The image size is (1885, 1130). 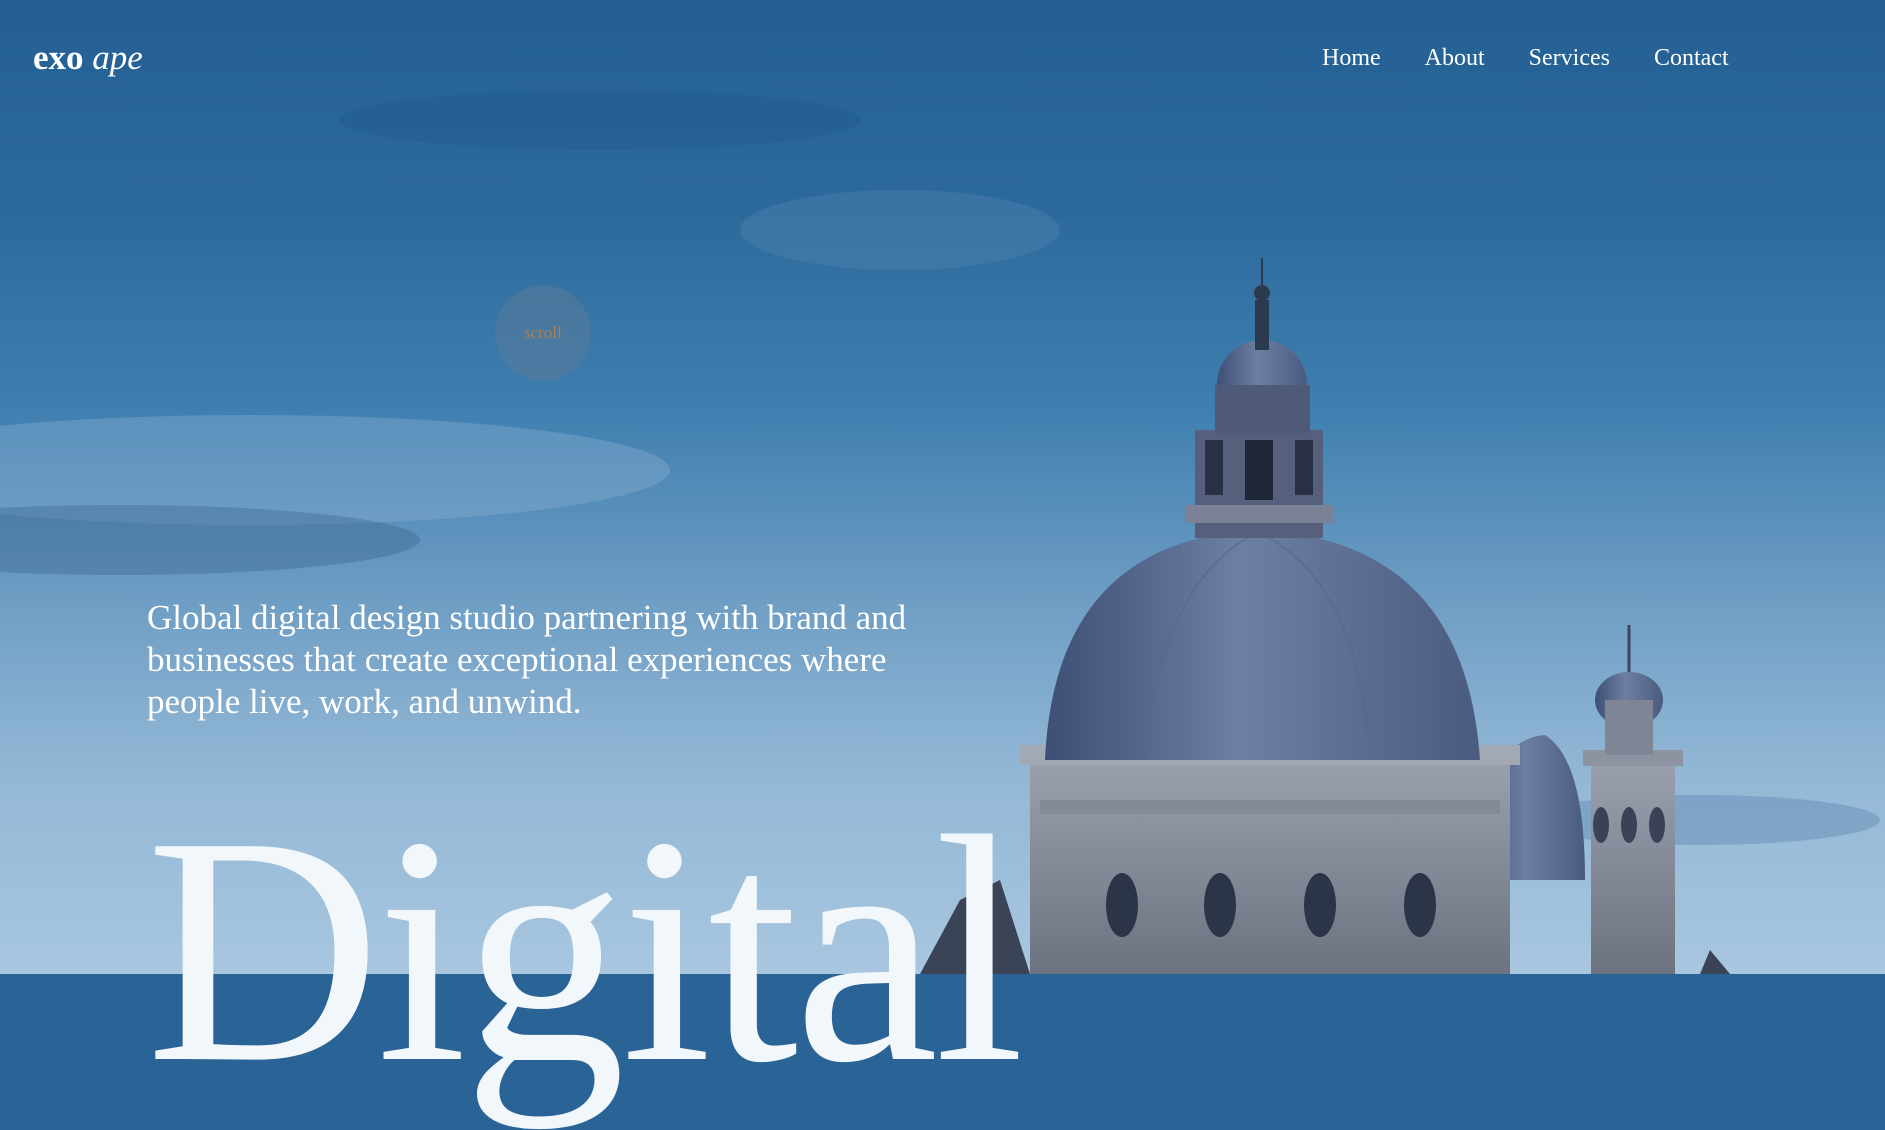 I want to click on hero-big-word: Digital, so click(x=585, y=950).